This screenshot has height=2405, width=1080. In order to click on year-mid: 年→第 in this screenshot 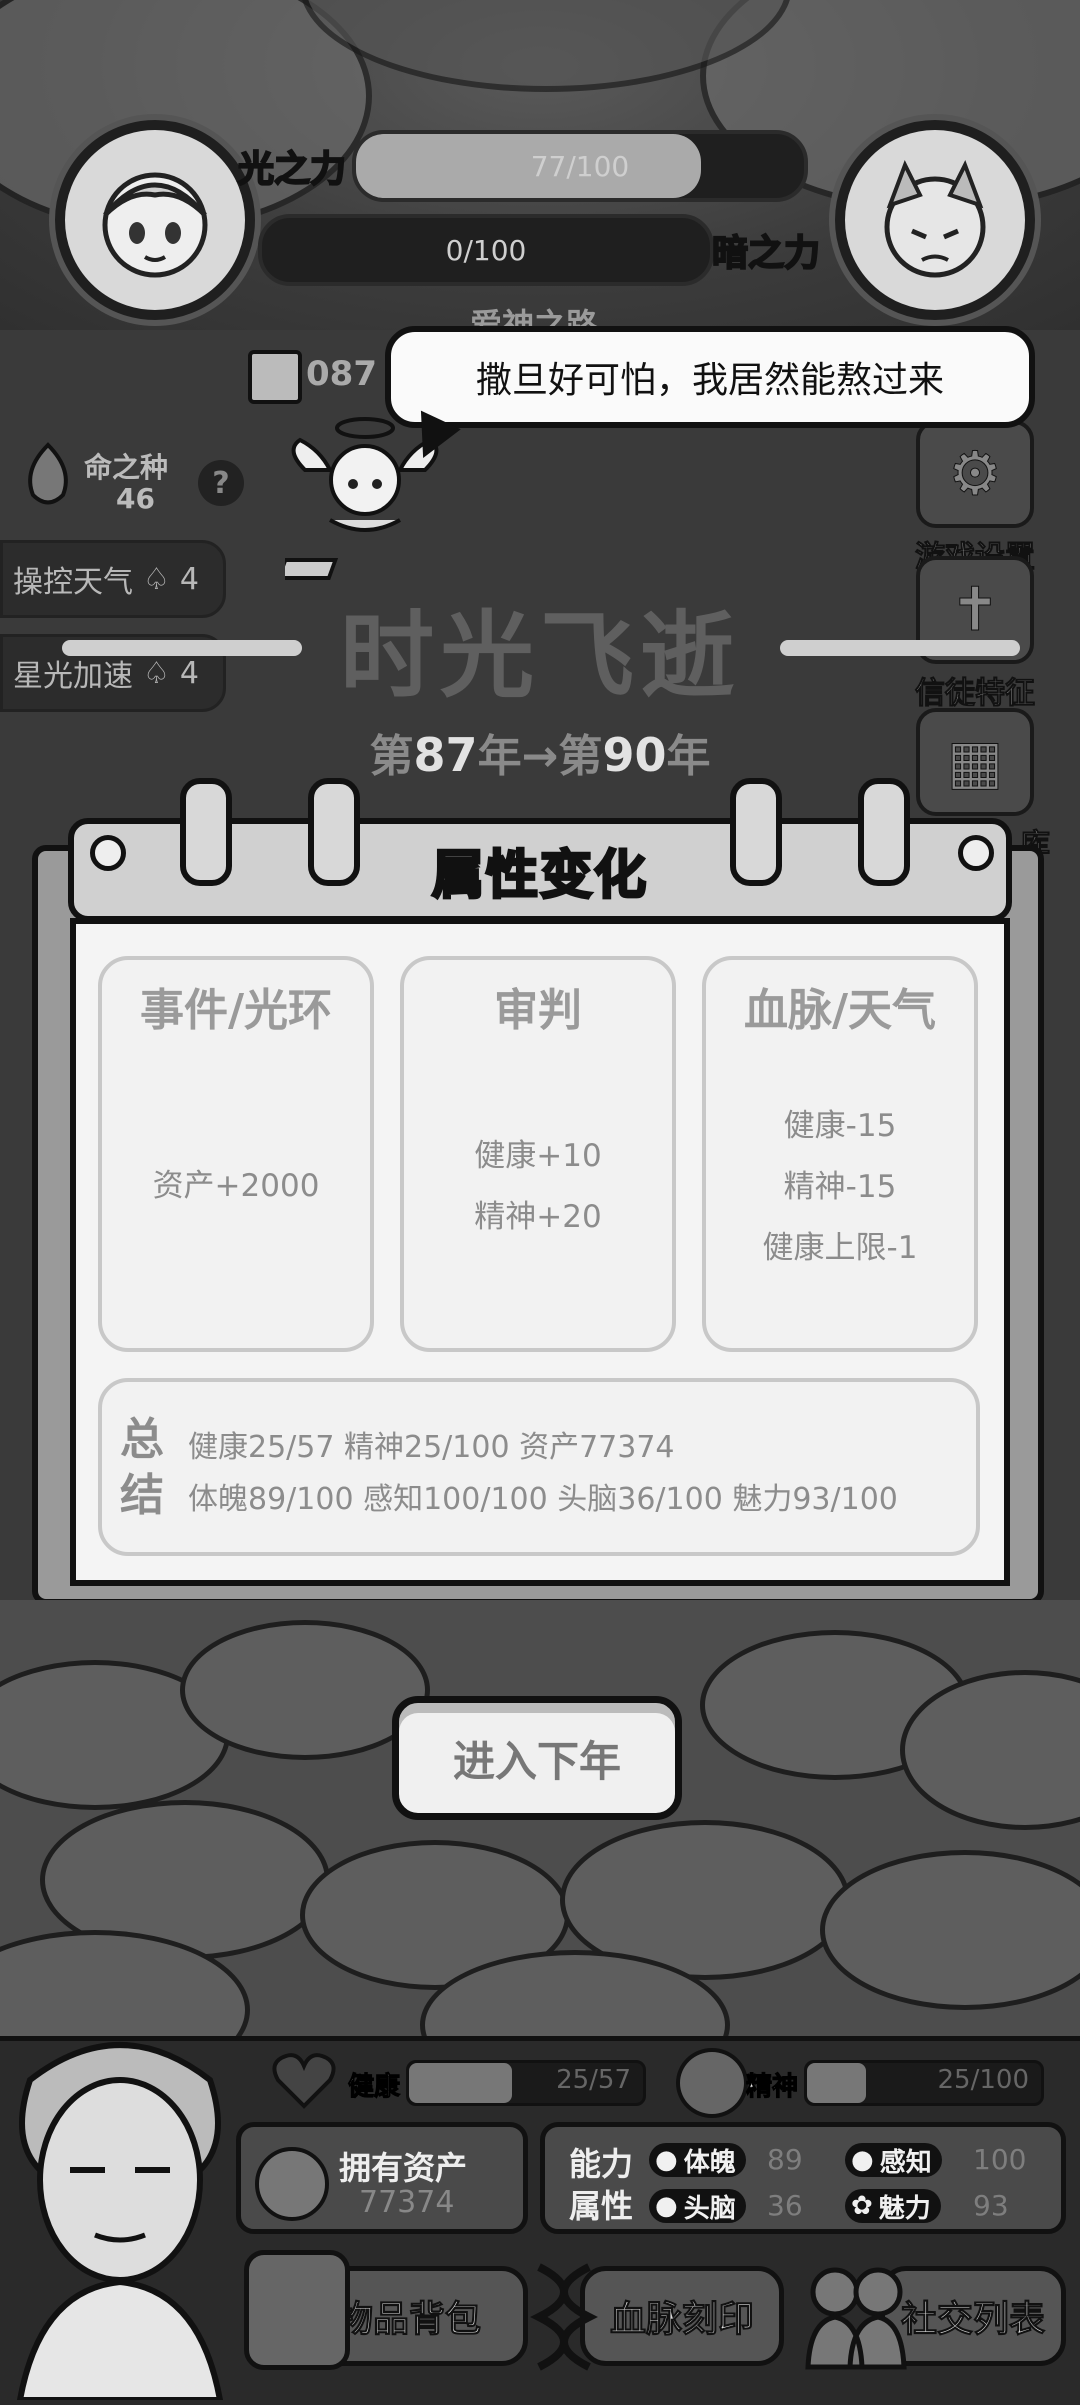, I will do `click(540, 756)`.